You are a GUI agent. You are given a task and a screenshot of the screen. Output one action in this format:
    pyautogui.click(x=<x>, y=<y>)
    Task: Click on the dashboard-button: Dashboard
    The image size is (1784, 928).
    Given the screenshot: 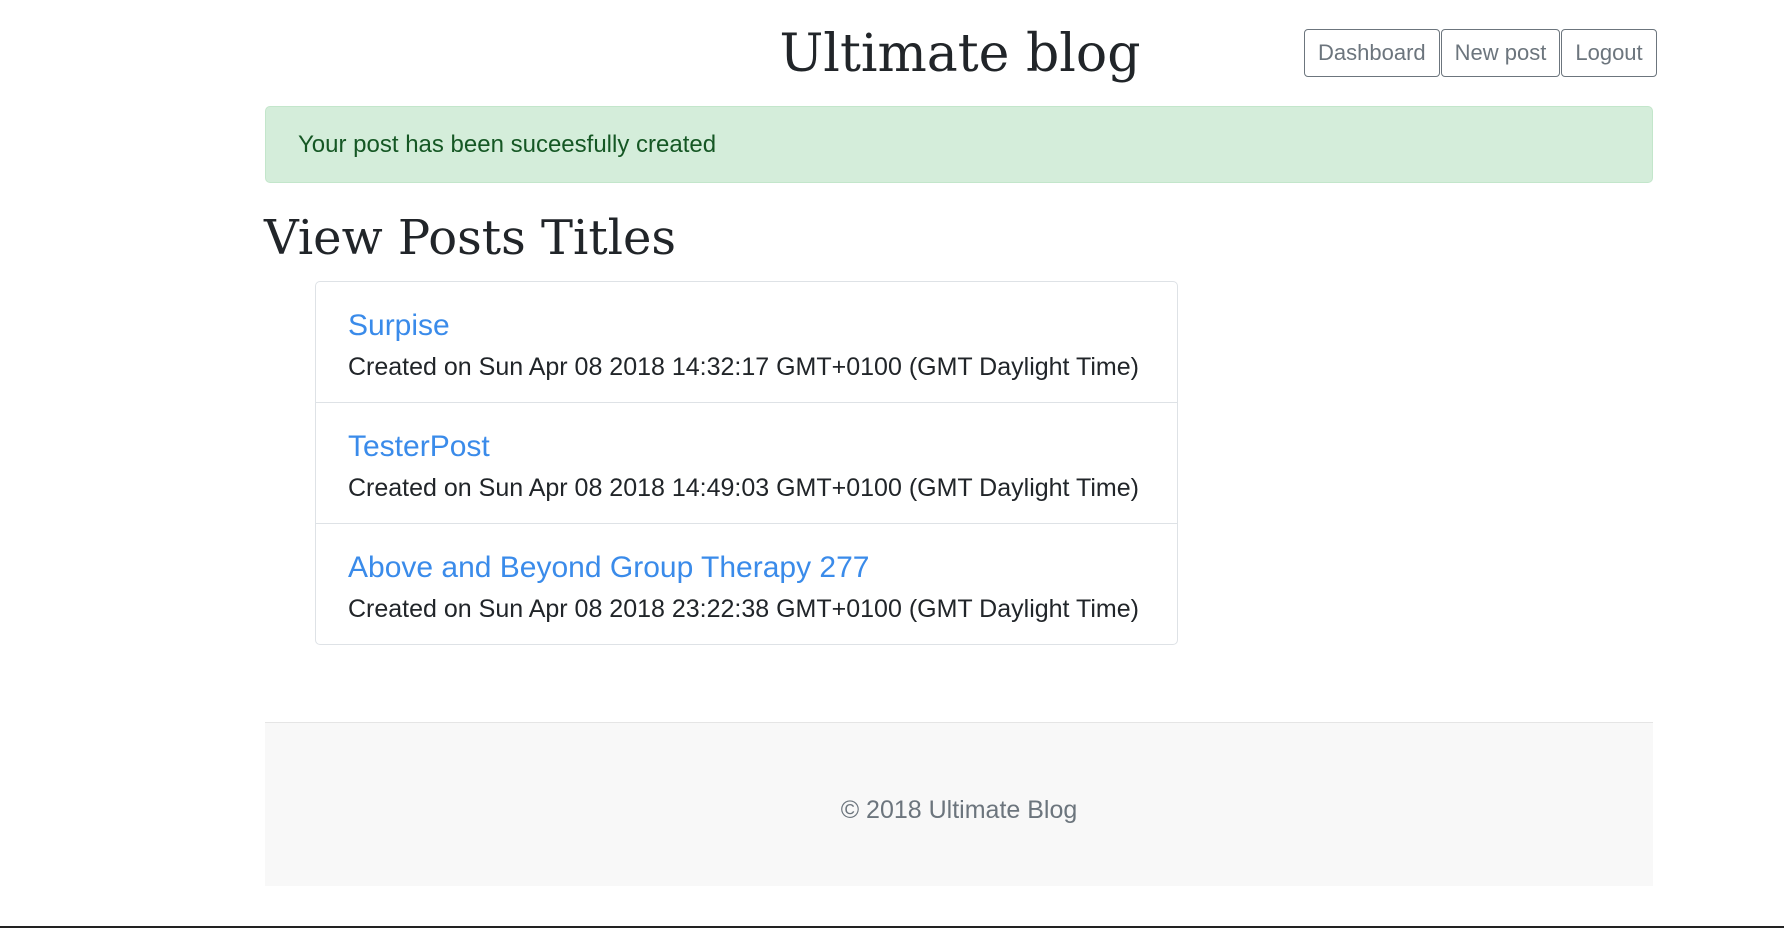 What is the action you would take?
    pyautogui.click(x=1372, y=53)
    